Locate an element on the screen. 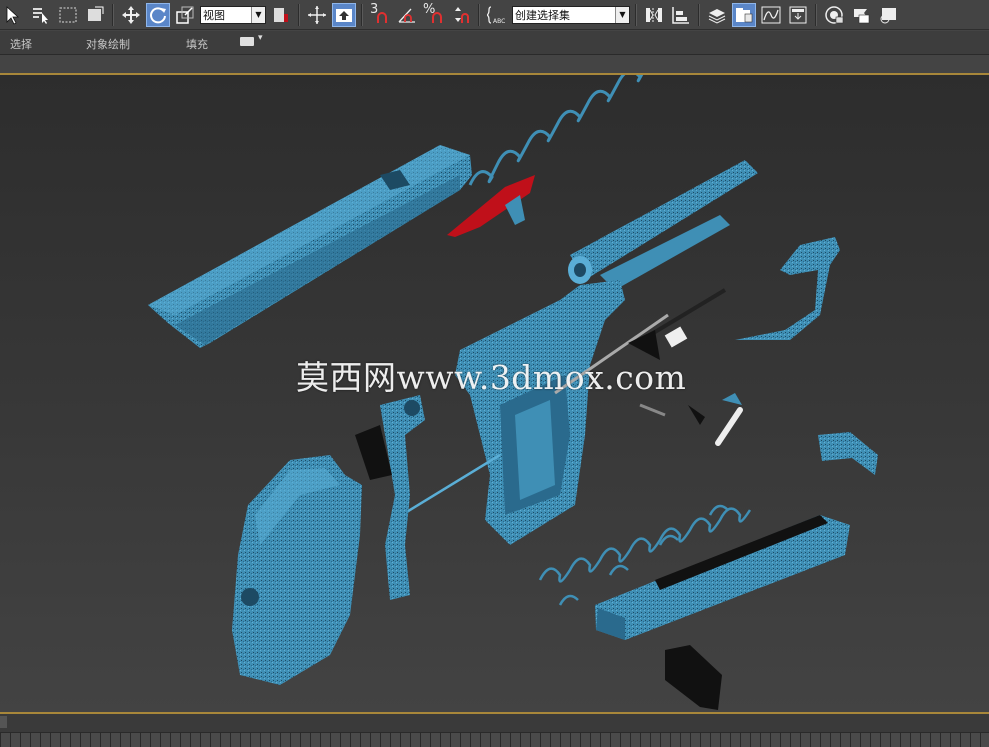  select-and-manipulate-icon is located at coordinates (317, 15).